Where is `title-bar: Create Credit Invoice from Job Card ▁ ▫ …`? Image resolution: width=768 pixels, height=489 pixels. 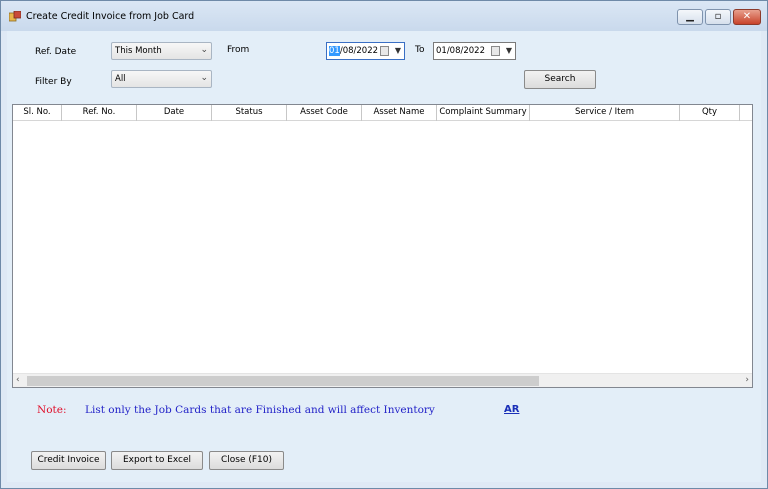 title-bar: Create Credit Invoice from Job Card ▁ ▫ … is located at coordinates (384, 16).